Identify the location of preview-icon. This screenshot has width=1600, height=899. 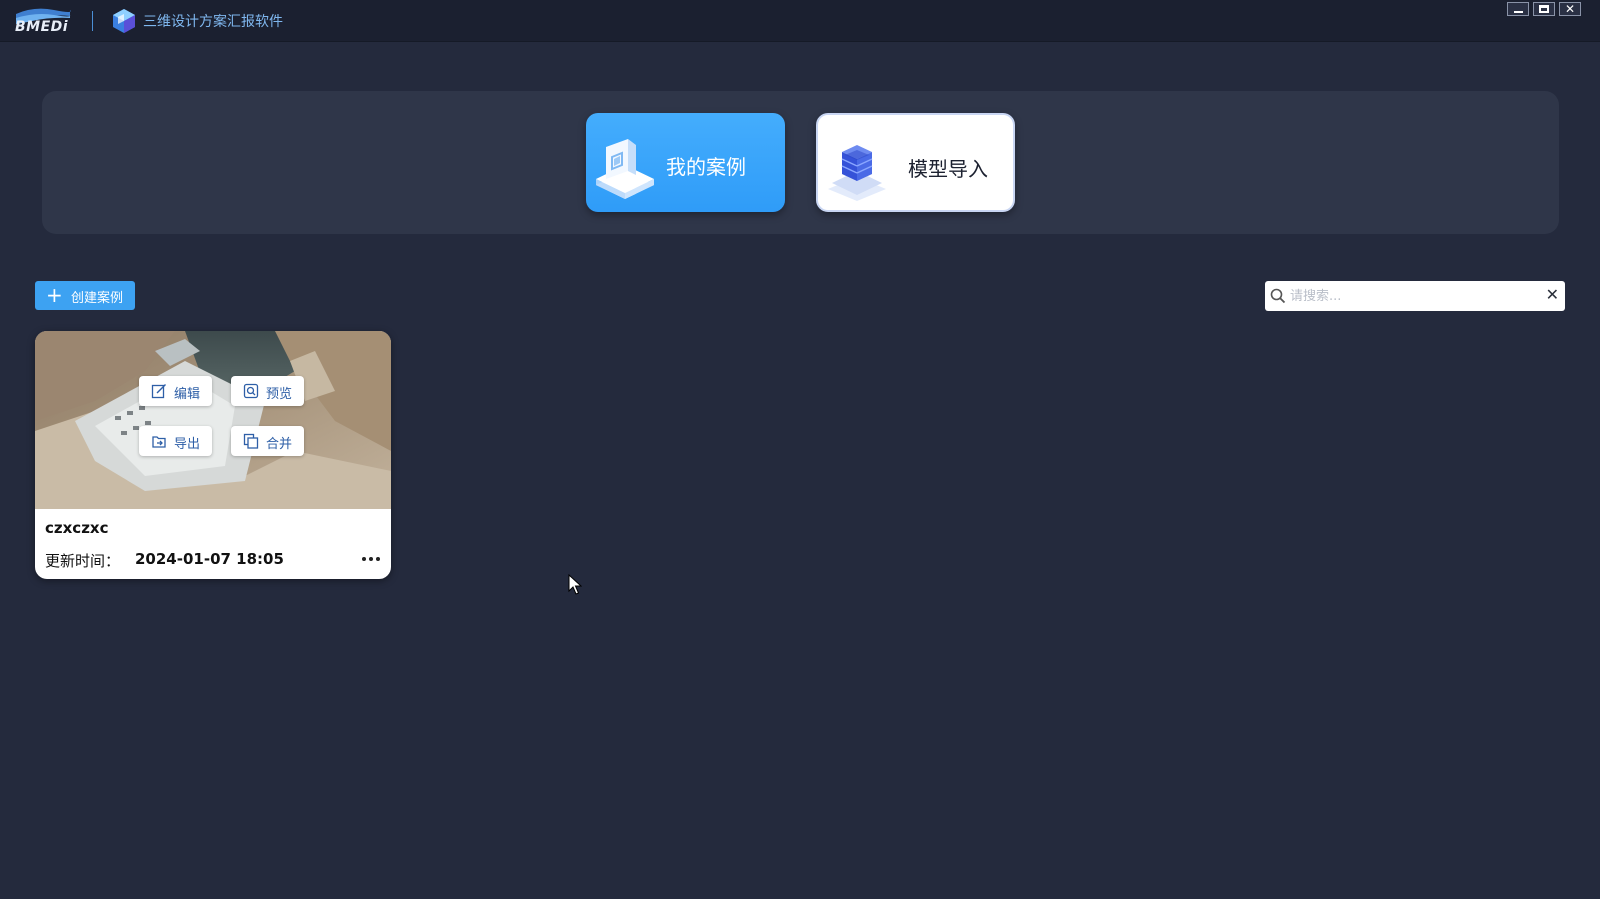
(251, 391).